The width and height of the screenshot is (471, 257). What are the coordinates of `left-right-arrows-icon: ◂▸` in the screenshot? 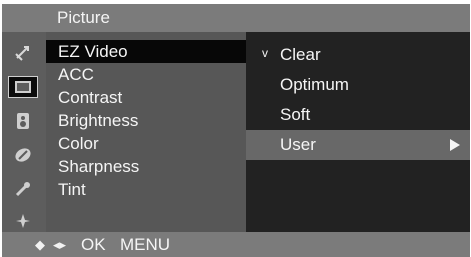 It's located at (60, 244).